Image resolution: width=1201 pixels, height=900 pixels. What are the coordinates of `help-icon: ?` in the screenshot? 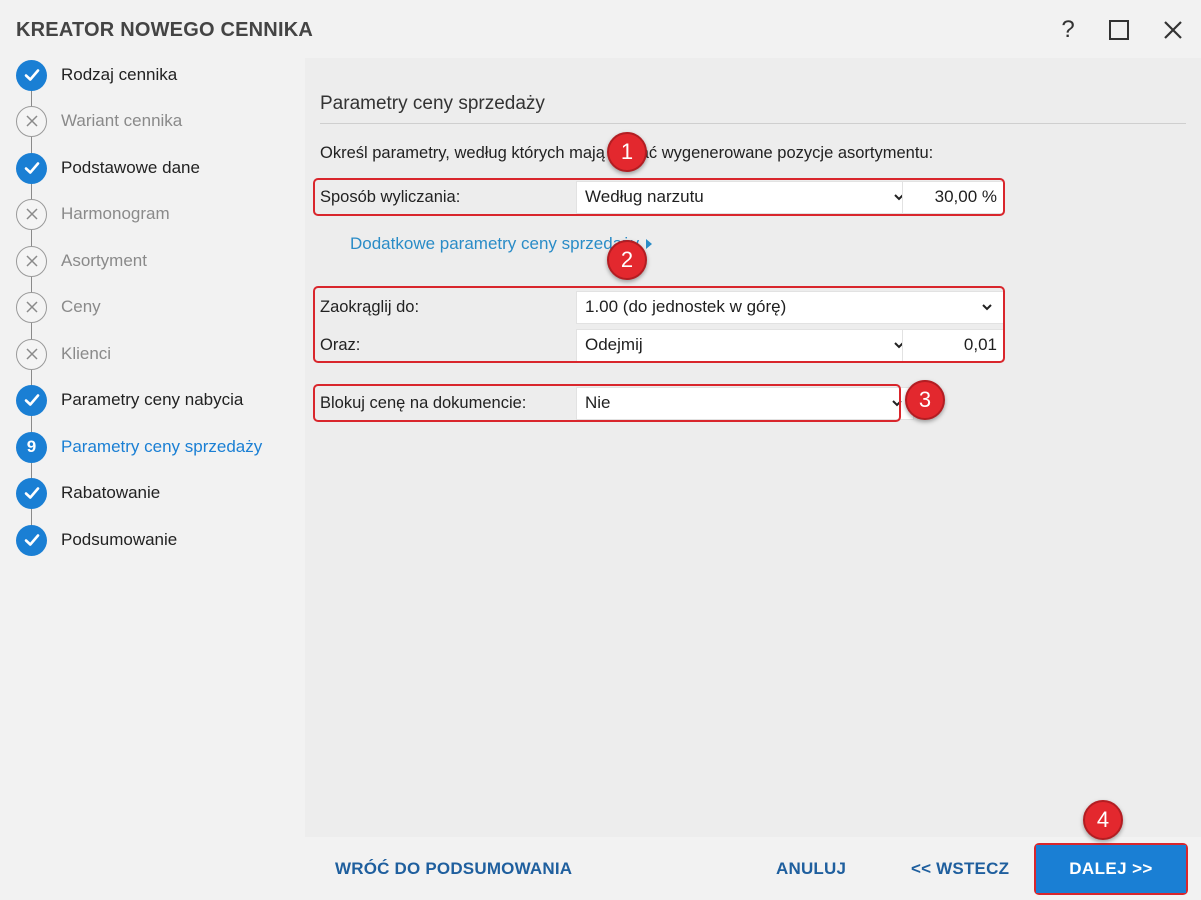 It's located at (1068, 29).